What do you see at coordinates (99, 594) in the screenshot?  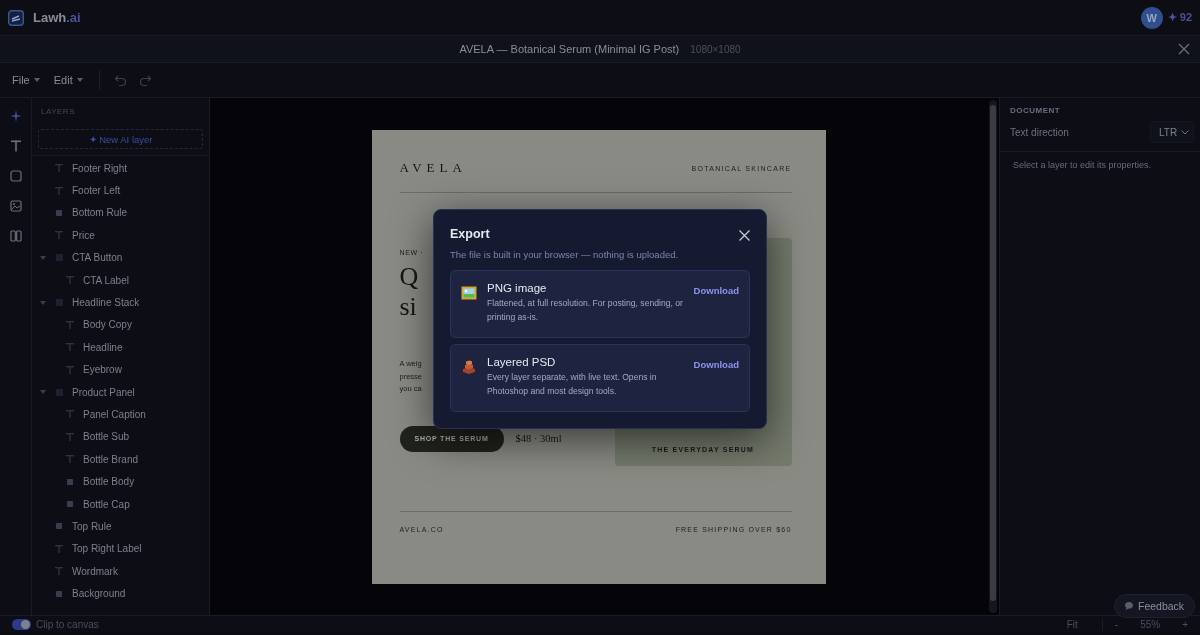 I see `layer-item: Background` at bounding box center [99, 594].